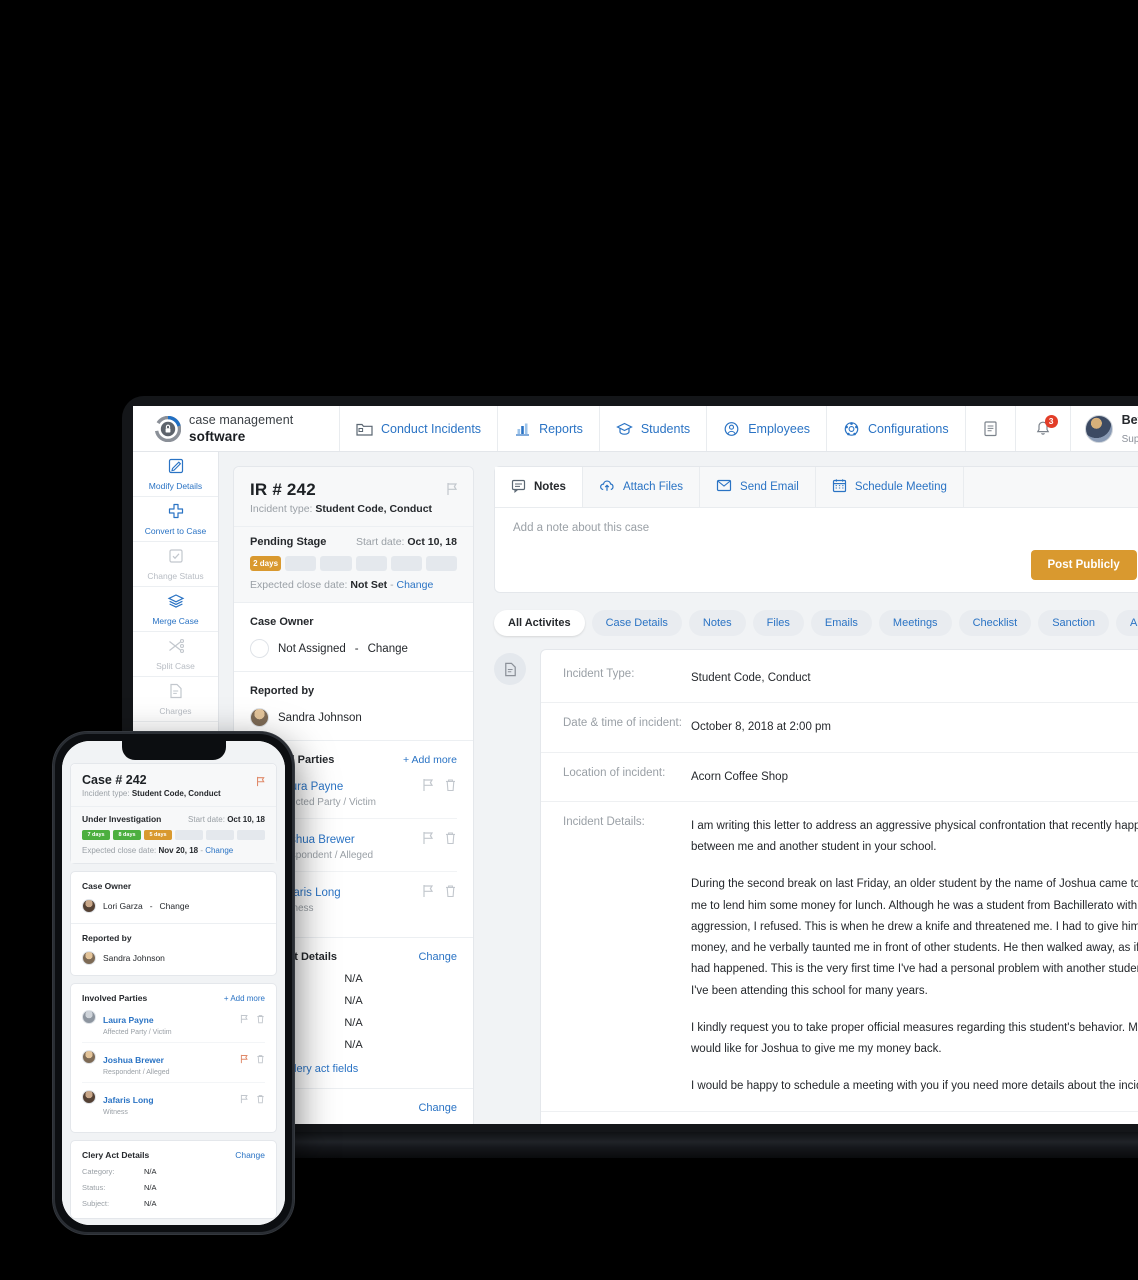 This screenshot has width=1138, height=1280. Describe the element at coordinates (353, 648) in the screenshot. I see `case-owner-row: Not Assigned - Change` at that location.